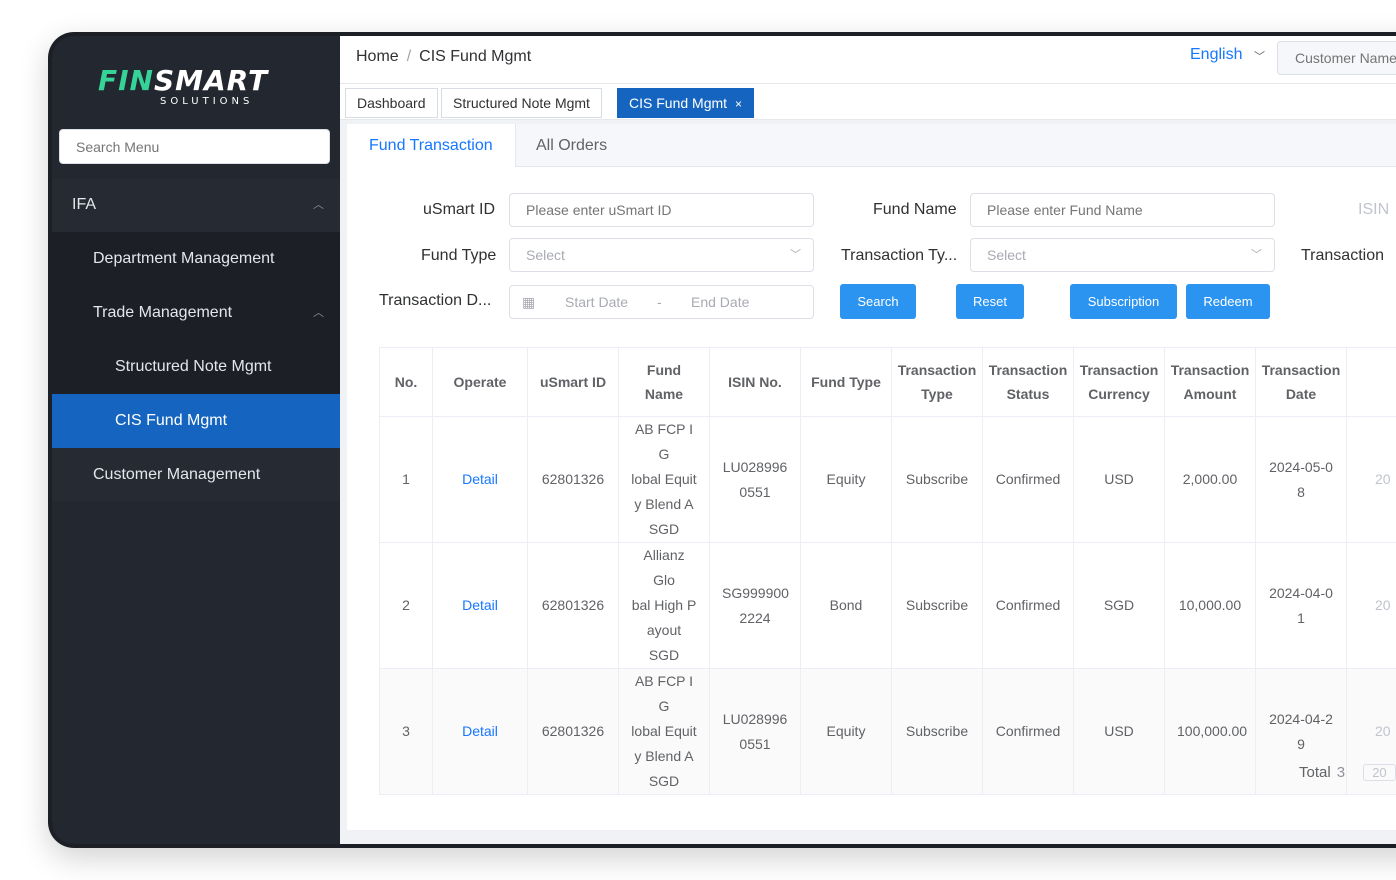 This screenshot has height=880, width=1396. I want to click on cell-date: 2024-04-0 1, so click(1301, 605).